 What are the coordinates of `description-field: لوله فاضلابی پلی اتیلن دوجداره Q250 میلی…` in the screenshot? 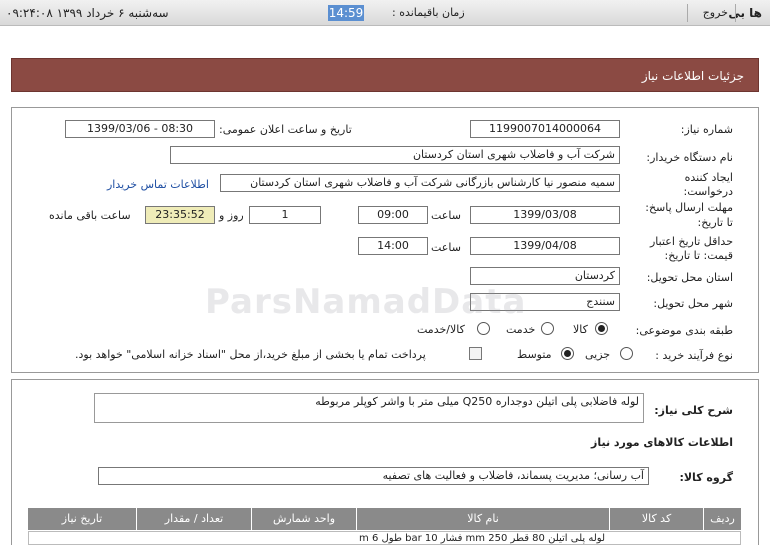 It's located at (369, 408).